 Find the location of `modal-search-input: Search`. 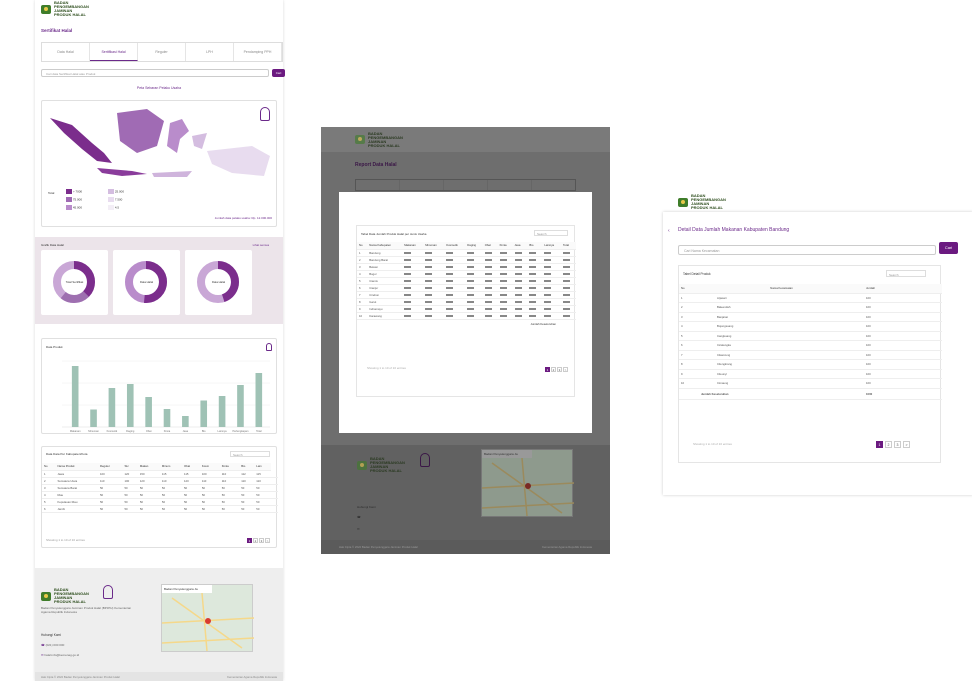

modal-search-input: Search is located at coordinates (551, 233).